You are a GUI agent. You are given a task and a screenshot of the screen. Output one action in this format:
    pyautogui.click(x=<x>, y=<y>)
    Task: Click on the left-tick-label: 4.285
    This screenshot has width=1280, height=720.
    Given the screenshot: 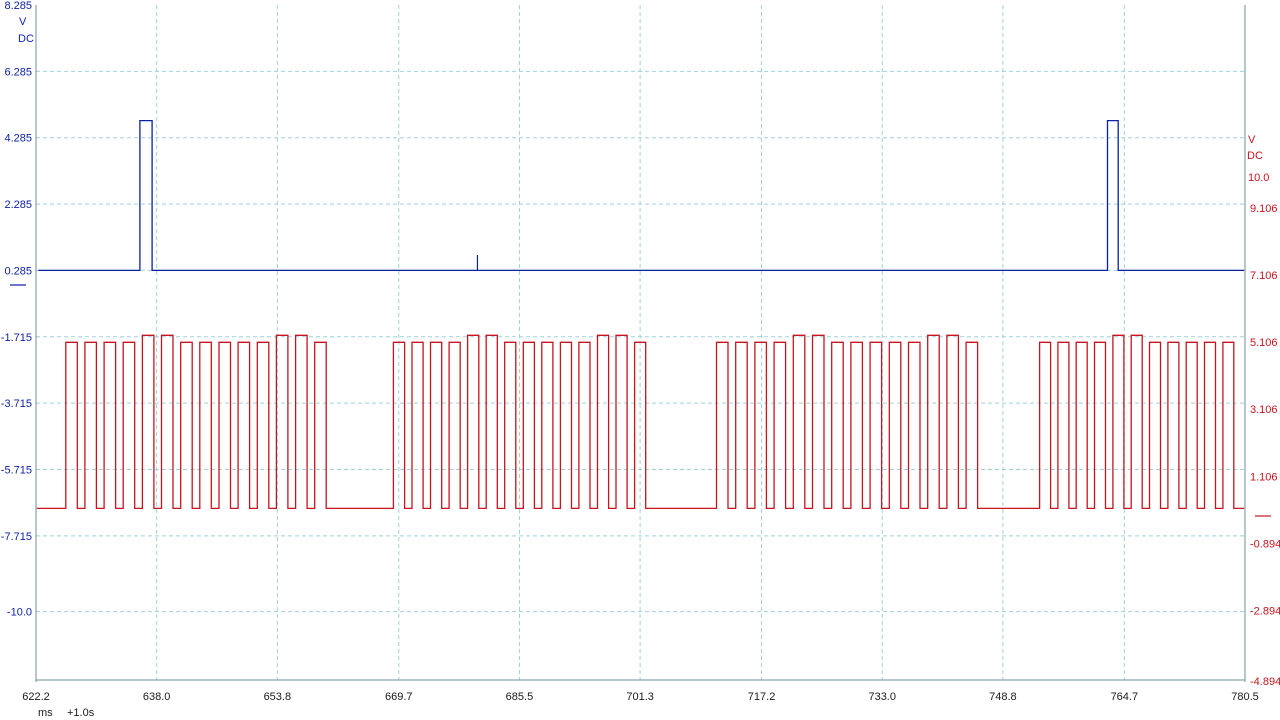 What is the action you would take?
    pyautogui.click(x=18, y=139)
    